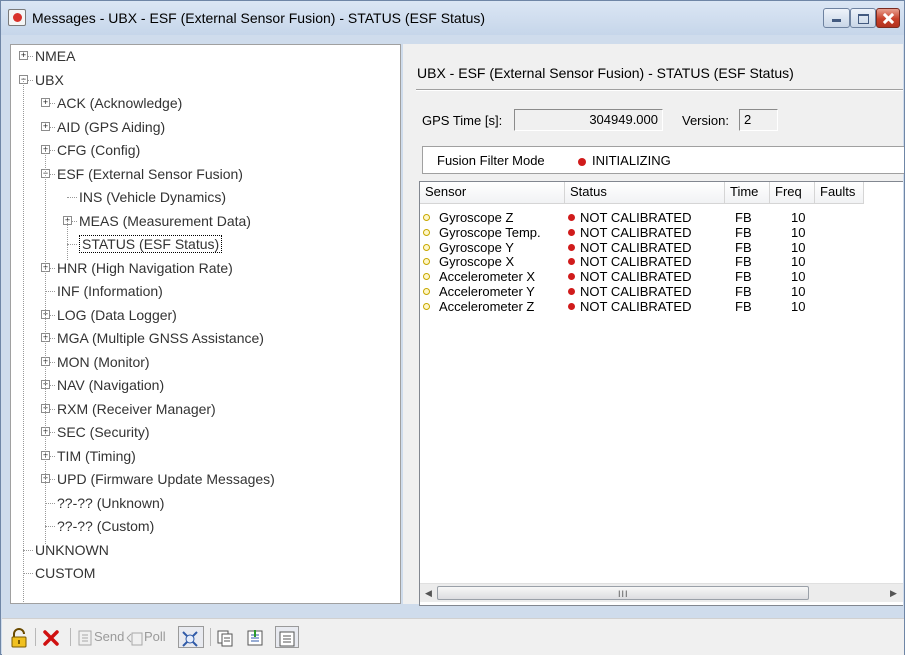 The height and width of the screenshot is (655, 905). What do you see at coordinates (257, 637) in the screenshot?
I see `import-icon` at bounding box center [257, 637].